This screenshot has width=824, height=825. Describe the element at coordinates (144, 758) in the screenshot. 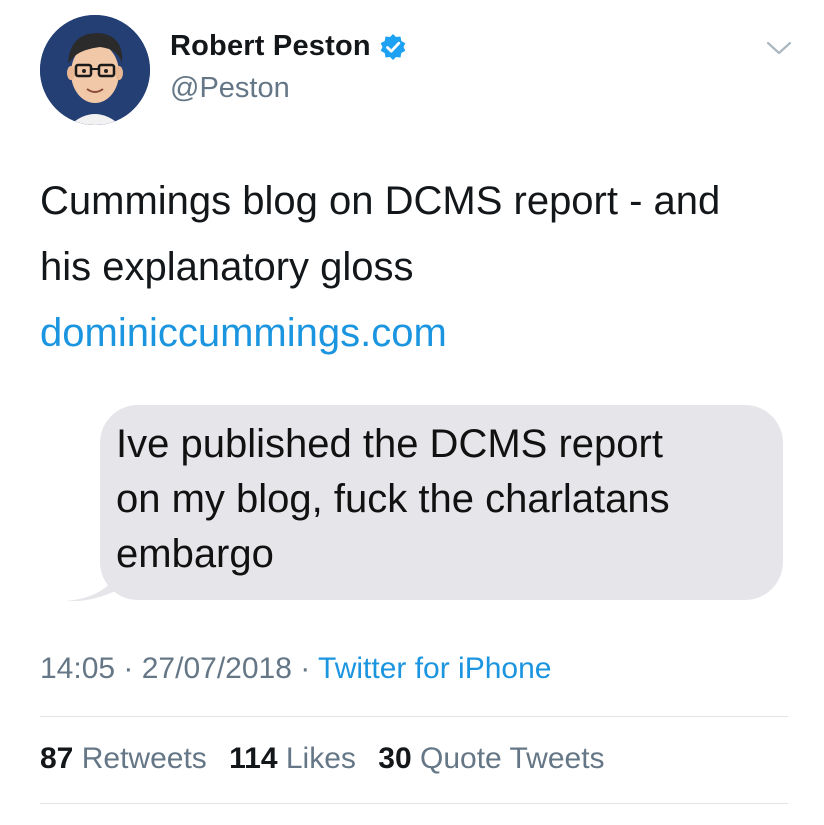

I see `retweets-label: Retweets` at that location.